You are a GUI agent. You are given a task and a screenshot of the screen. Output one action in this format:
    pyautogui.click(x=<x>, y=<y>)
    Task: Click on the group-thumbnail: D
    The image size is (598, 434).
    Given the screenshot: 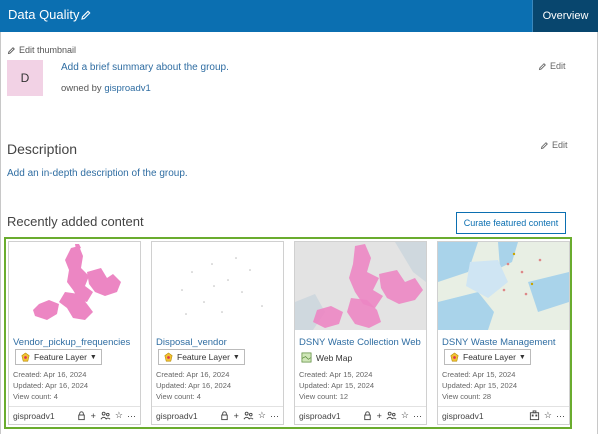 What is the action you would take?
    pyautogui.click(x=25, y=78)
    